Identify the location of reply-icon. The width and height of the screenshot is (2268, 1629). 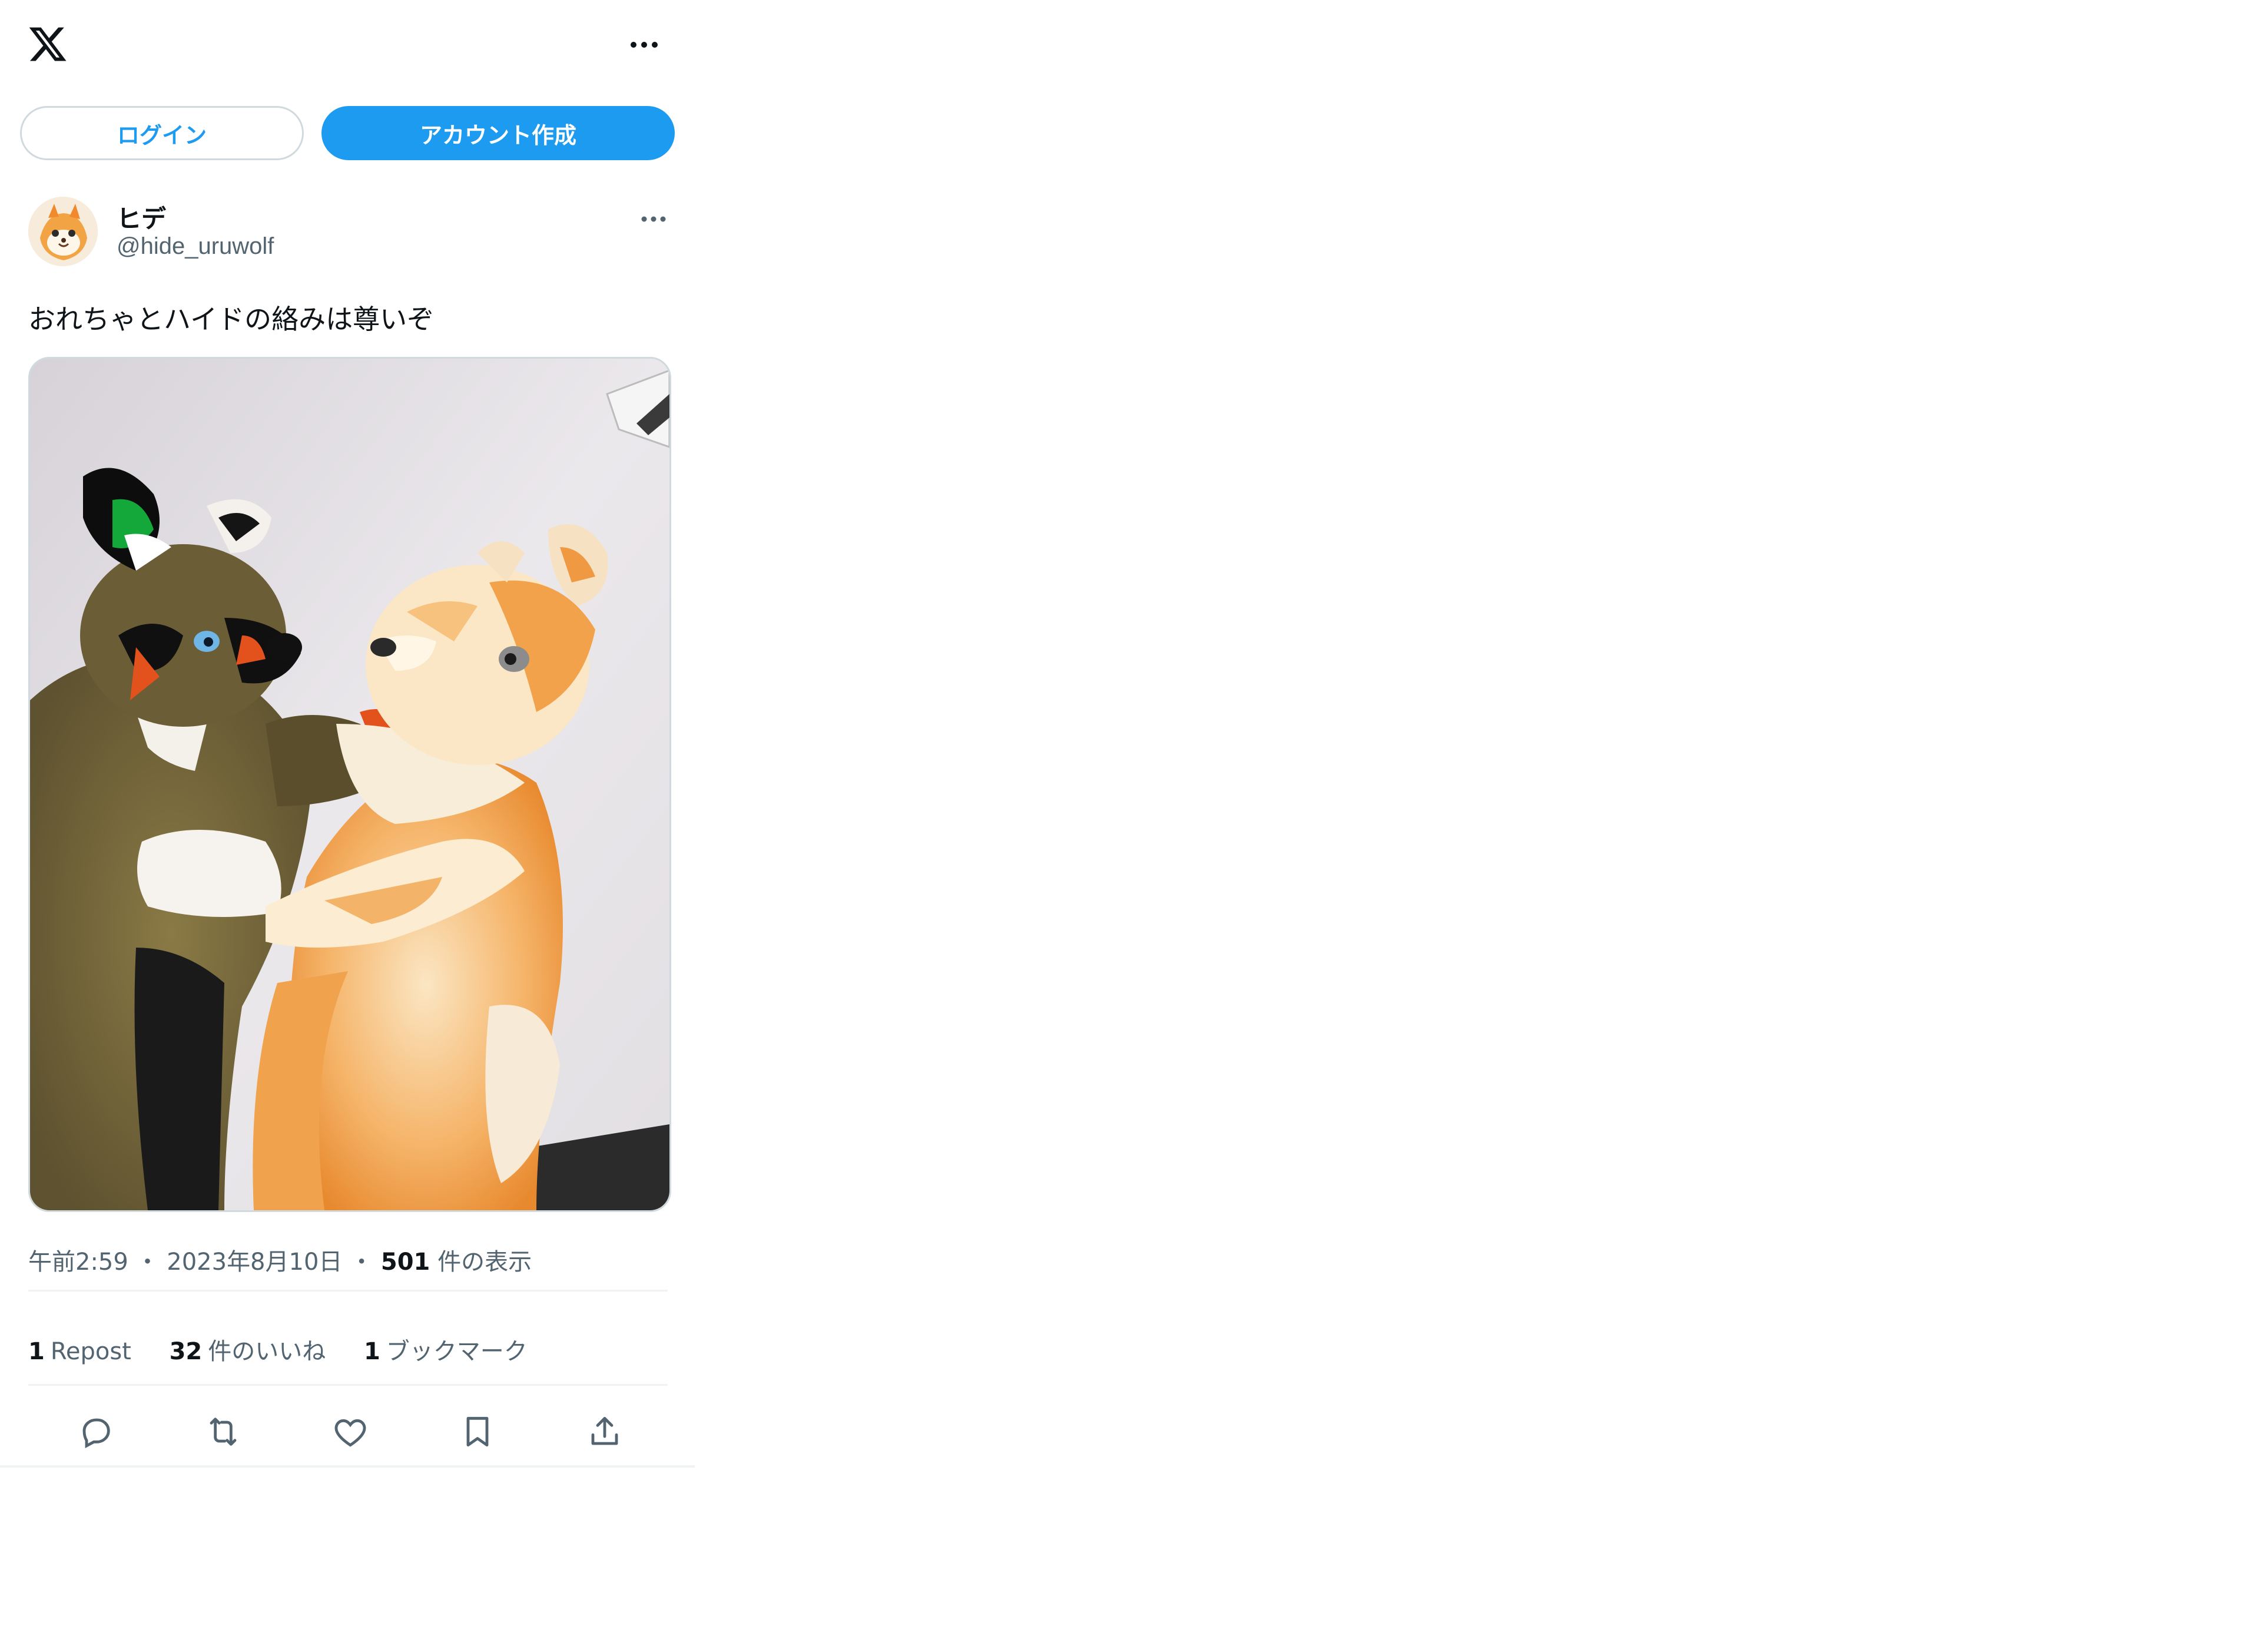
(96, 1431).